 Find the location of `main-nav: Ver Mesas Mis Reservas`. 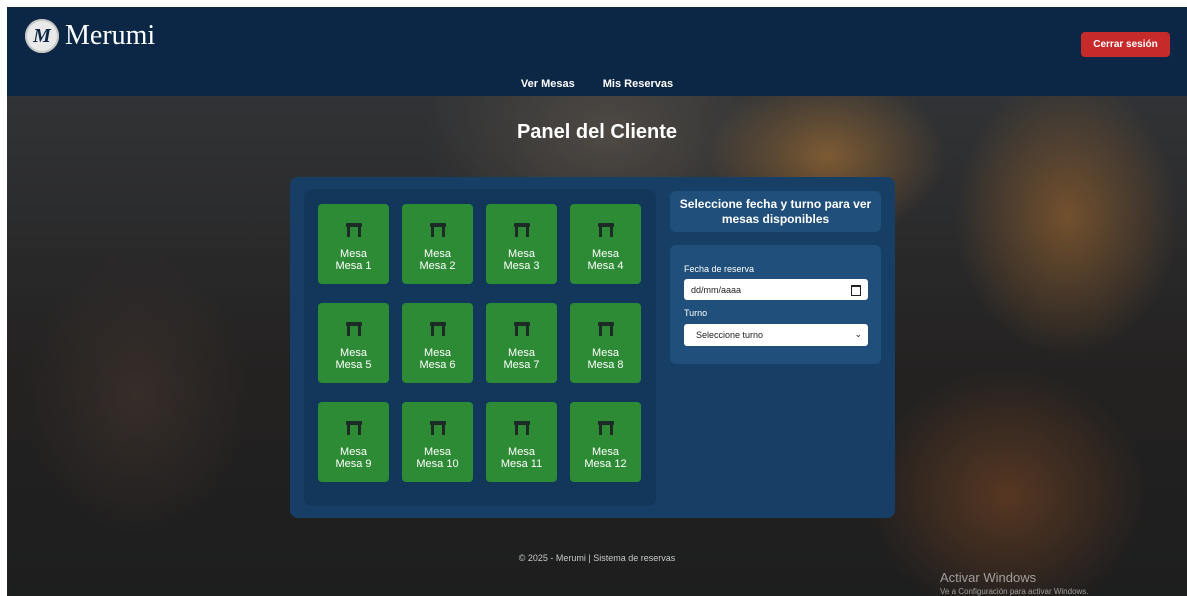

main-nav: Ver Mesas Mis Reservas is located at coordinates (597, 84).